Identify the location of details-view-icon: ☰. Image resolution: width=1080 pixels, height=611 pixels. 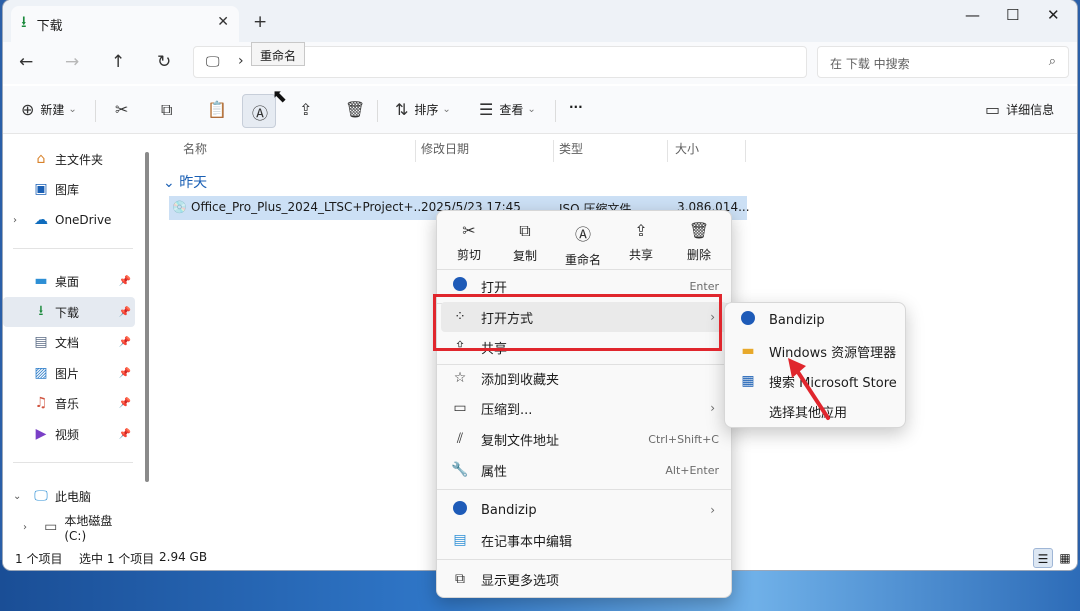
(1043, 558).